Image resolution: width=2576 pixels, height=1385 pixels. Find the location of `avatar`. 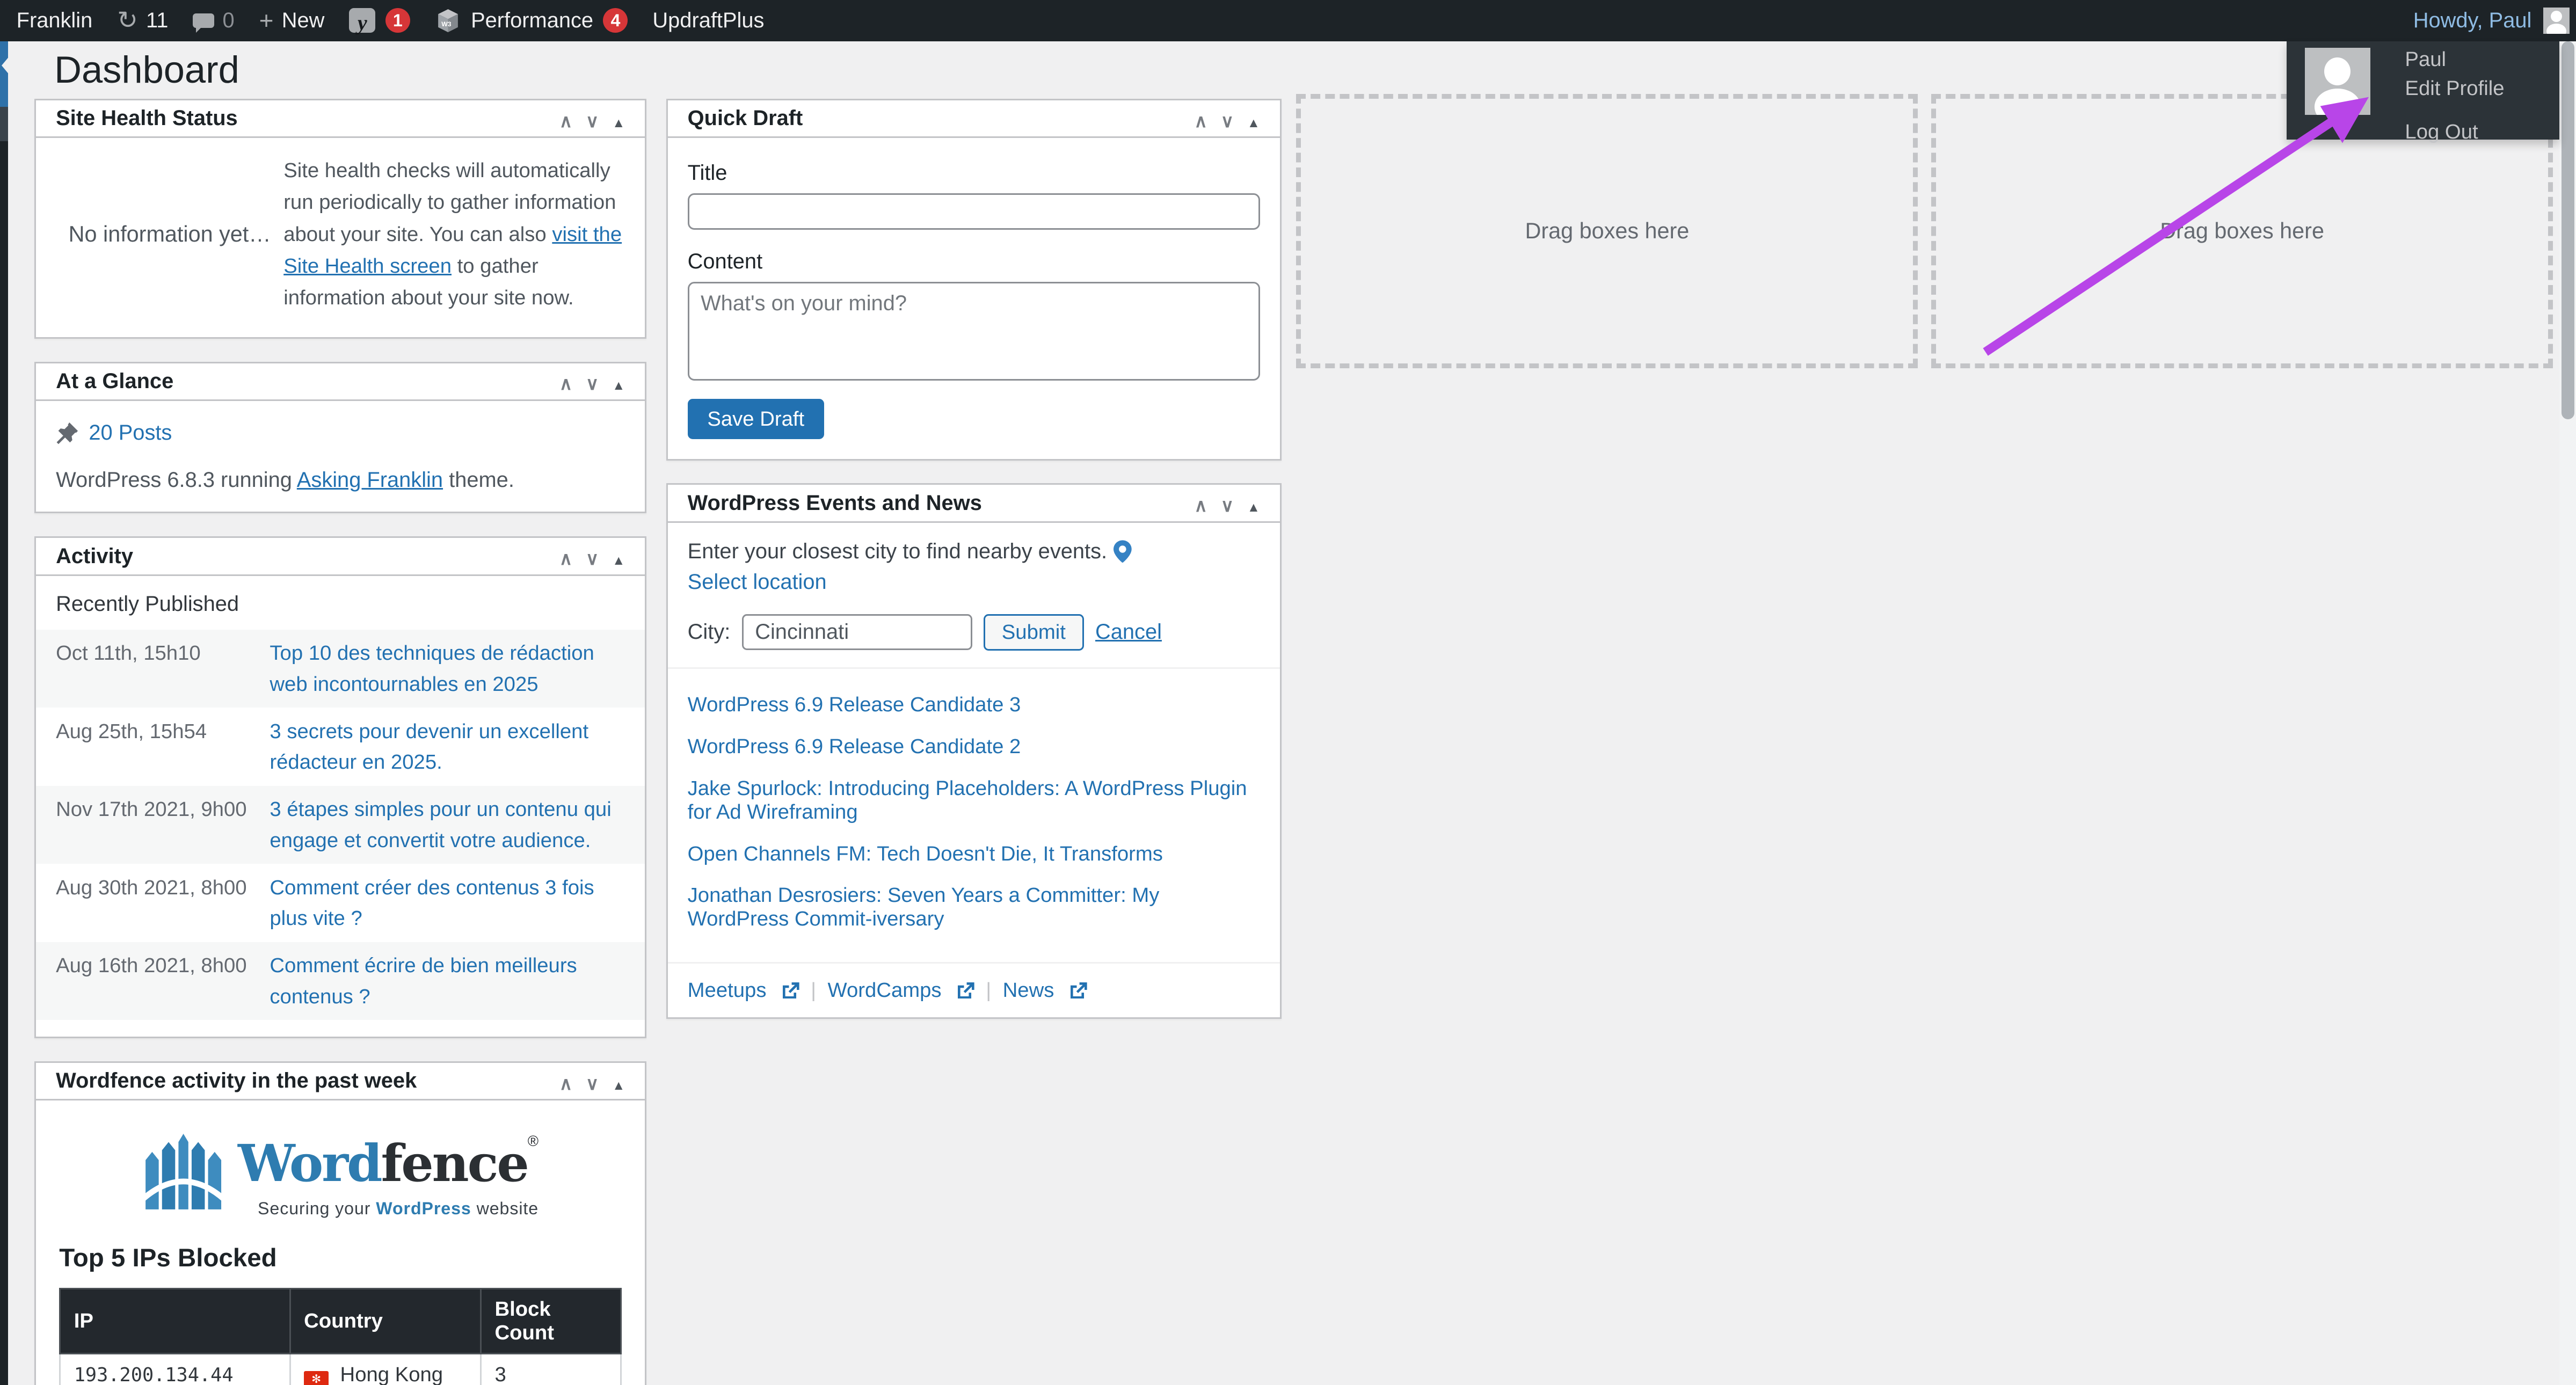

avatar is located at coordinates (2556, 20).